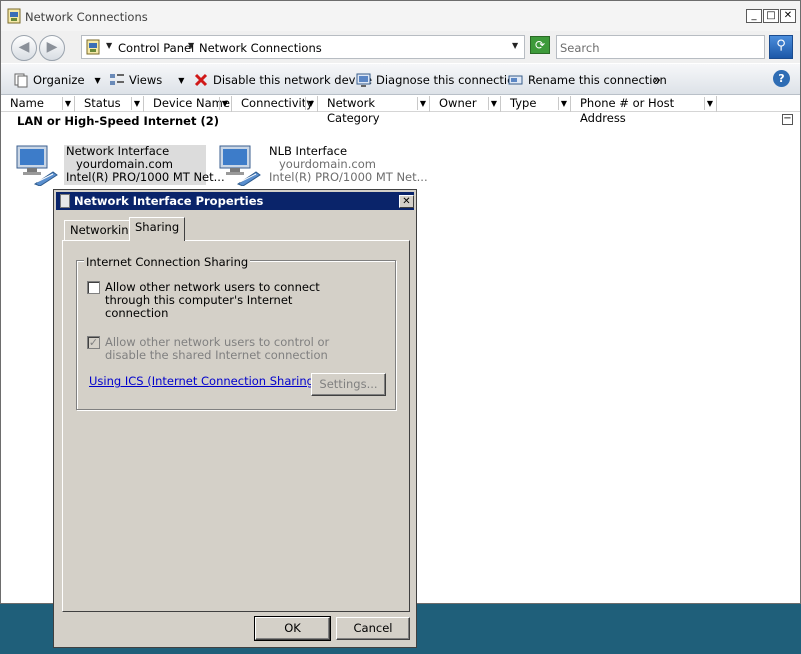  What do you see at coordinates (117, 79) in the screenshot?
I see `views-icon` at bounding box center [117, 79].